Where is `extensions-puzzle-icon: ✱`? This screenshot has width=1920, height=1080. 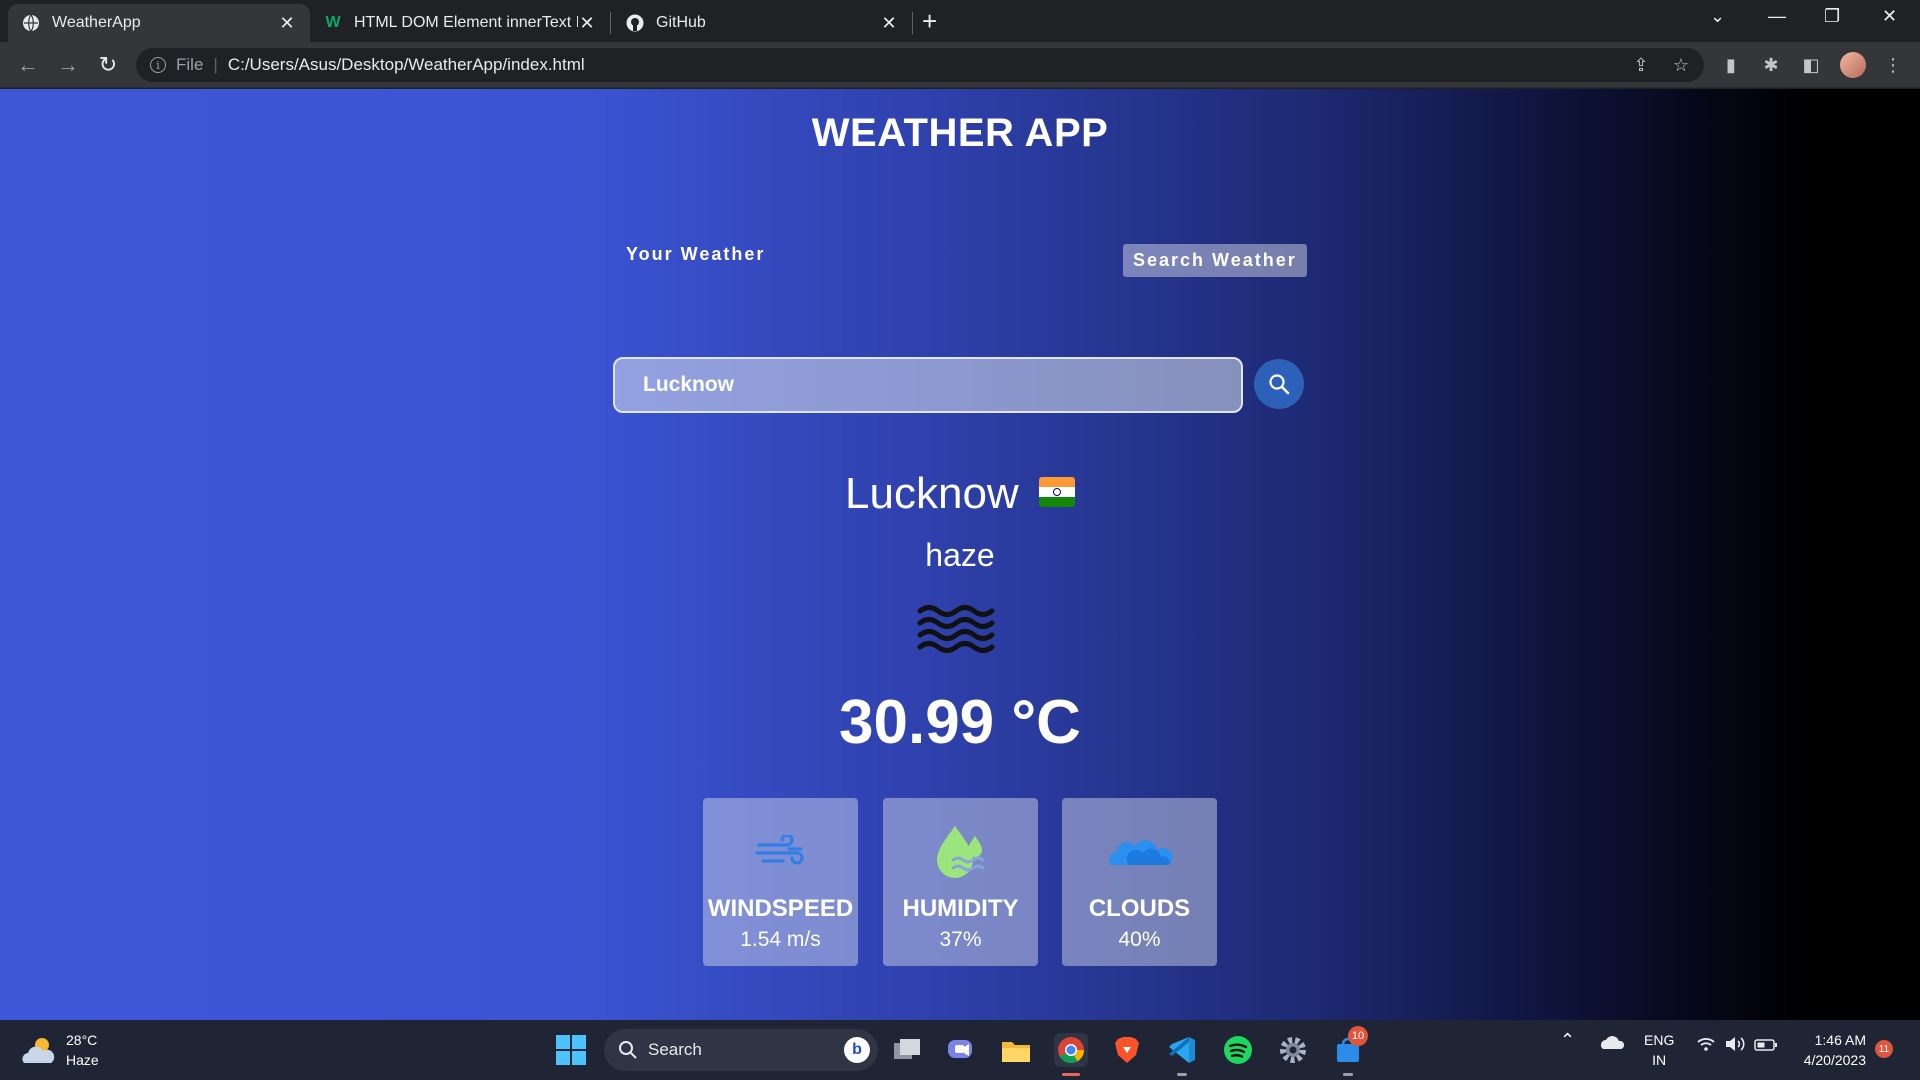 extensions-puzzle-icon: ✱ is located at coordinates (1771, 65).